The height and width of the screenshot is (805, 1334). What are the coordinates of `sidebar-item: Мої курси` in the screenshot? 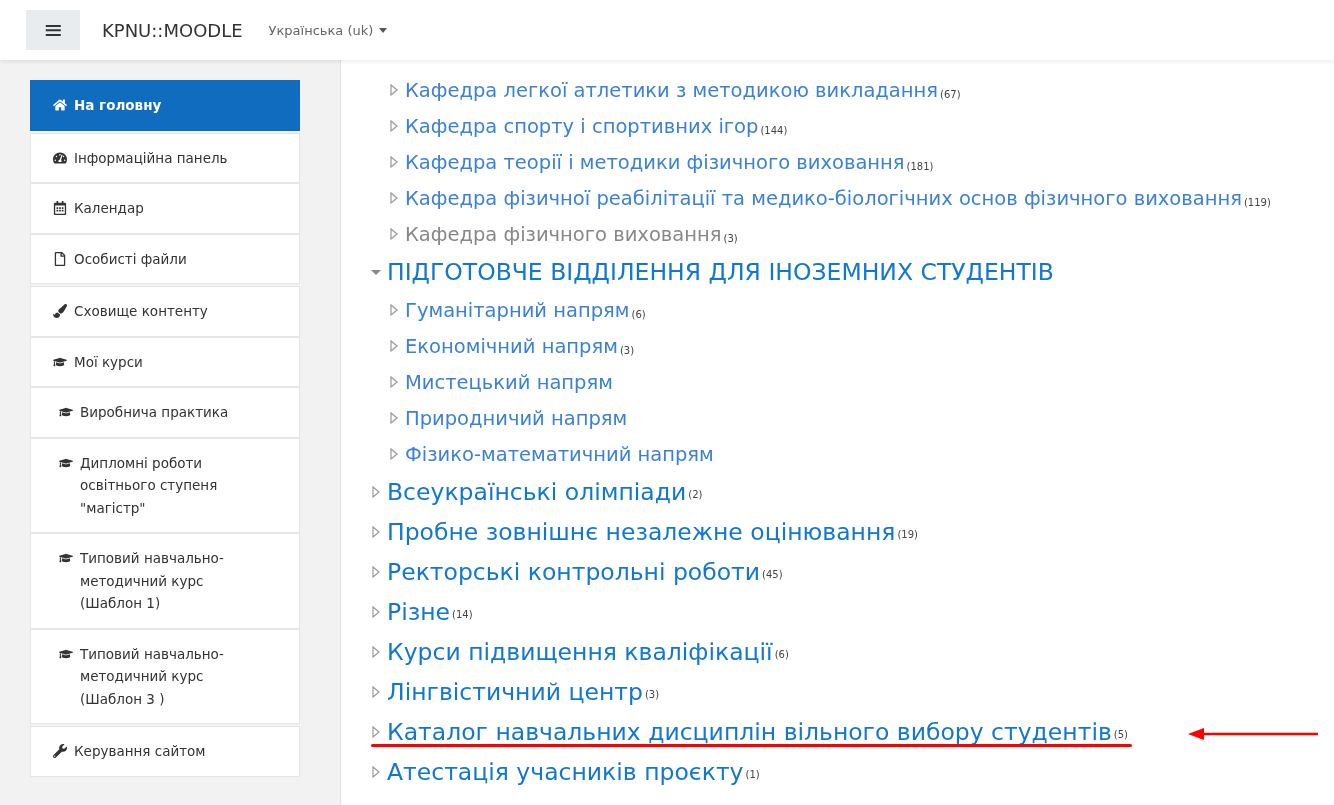 It's located at (165, 361).